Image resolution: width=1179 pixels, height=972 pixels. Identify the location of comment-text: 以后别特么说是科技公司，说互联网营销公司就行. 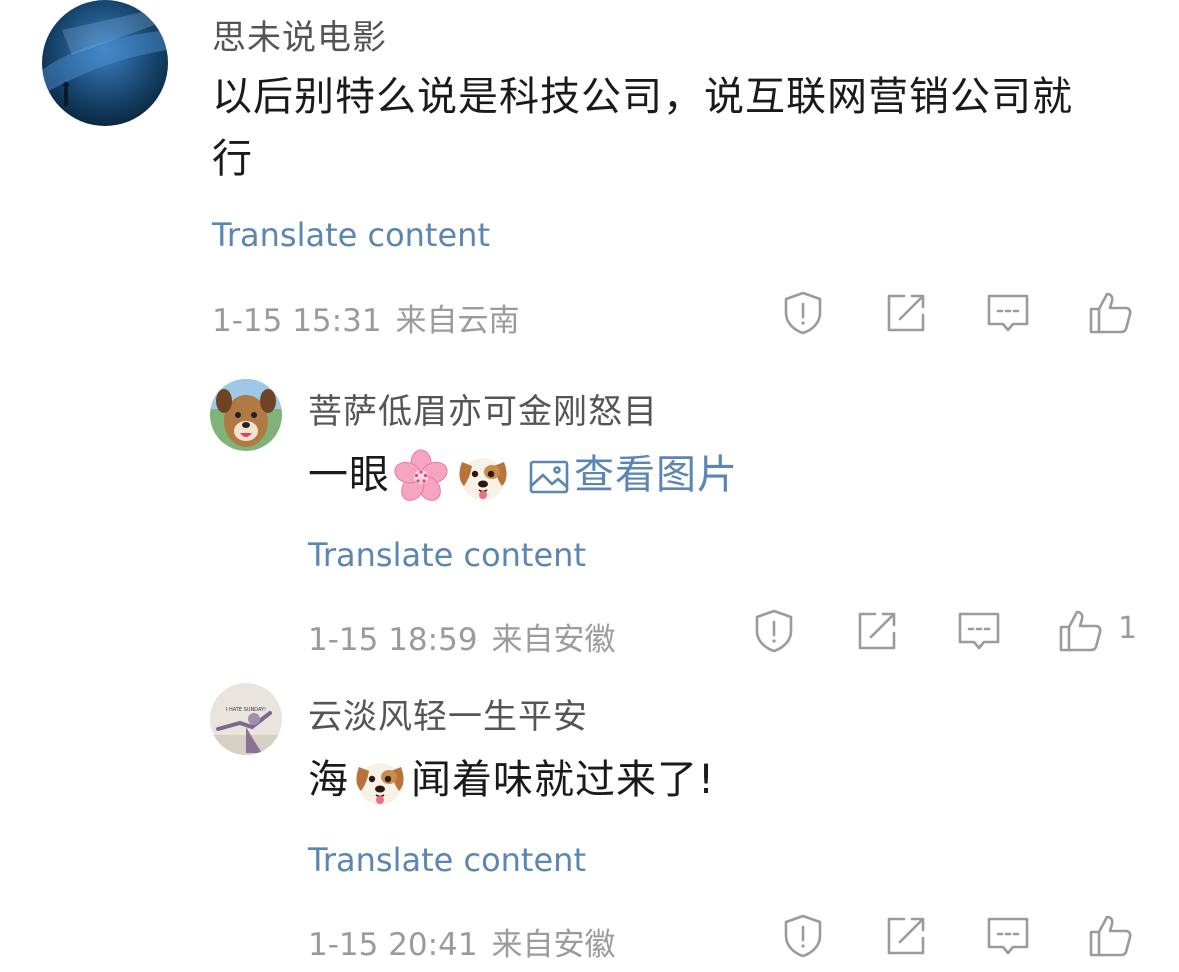
(642, 128).